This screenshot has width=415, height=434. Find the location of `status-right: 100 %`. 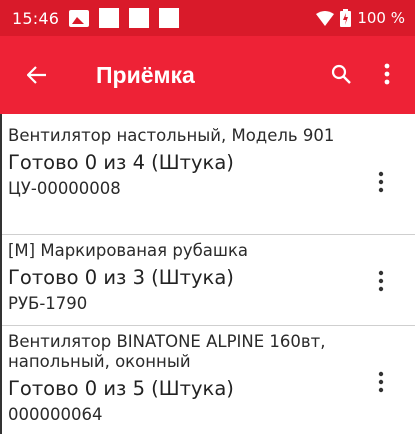

status-right: 100 % is located at coordinates (360, 18).